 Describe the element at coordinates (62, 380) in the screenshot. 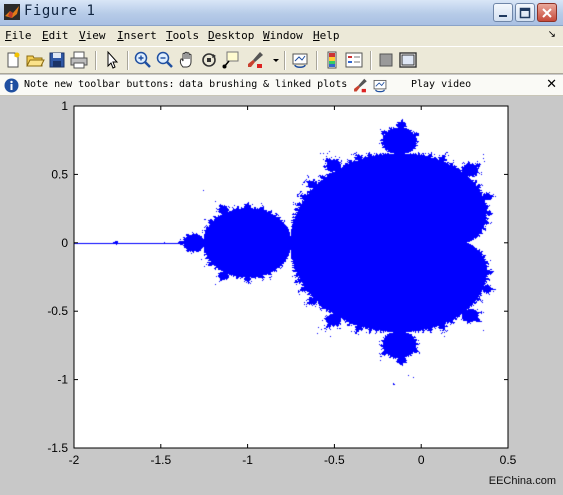

I see `y-tick-label: -1` at that location.